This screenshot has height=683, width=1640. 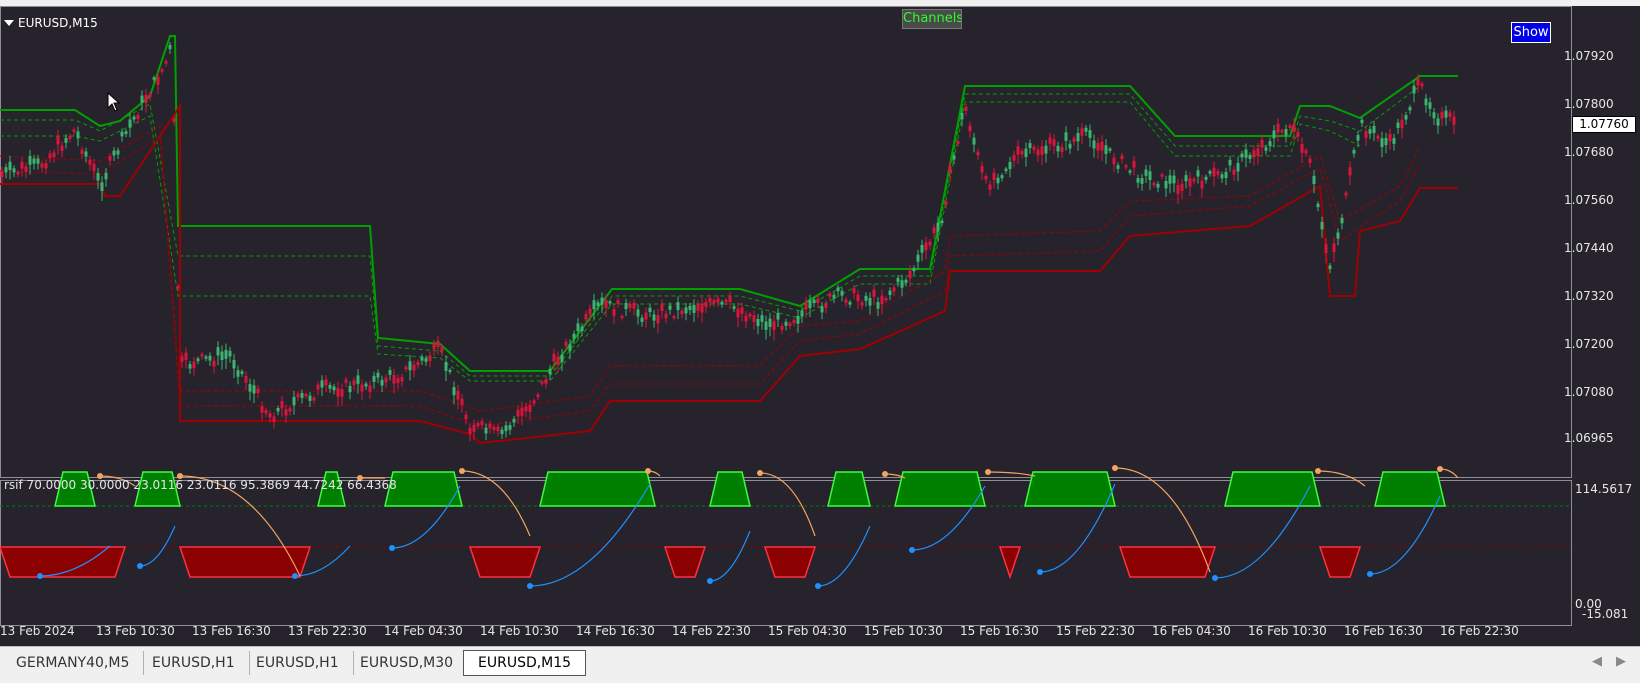 I want to click on time-label: 13 Feb 22:30, so click(x=327, y=631).